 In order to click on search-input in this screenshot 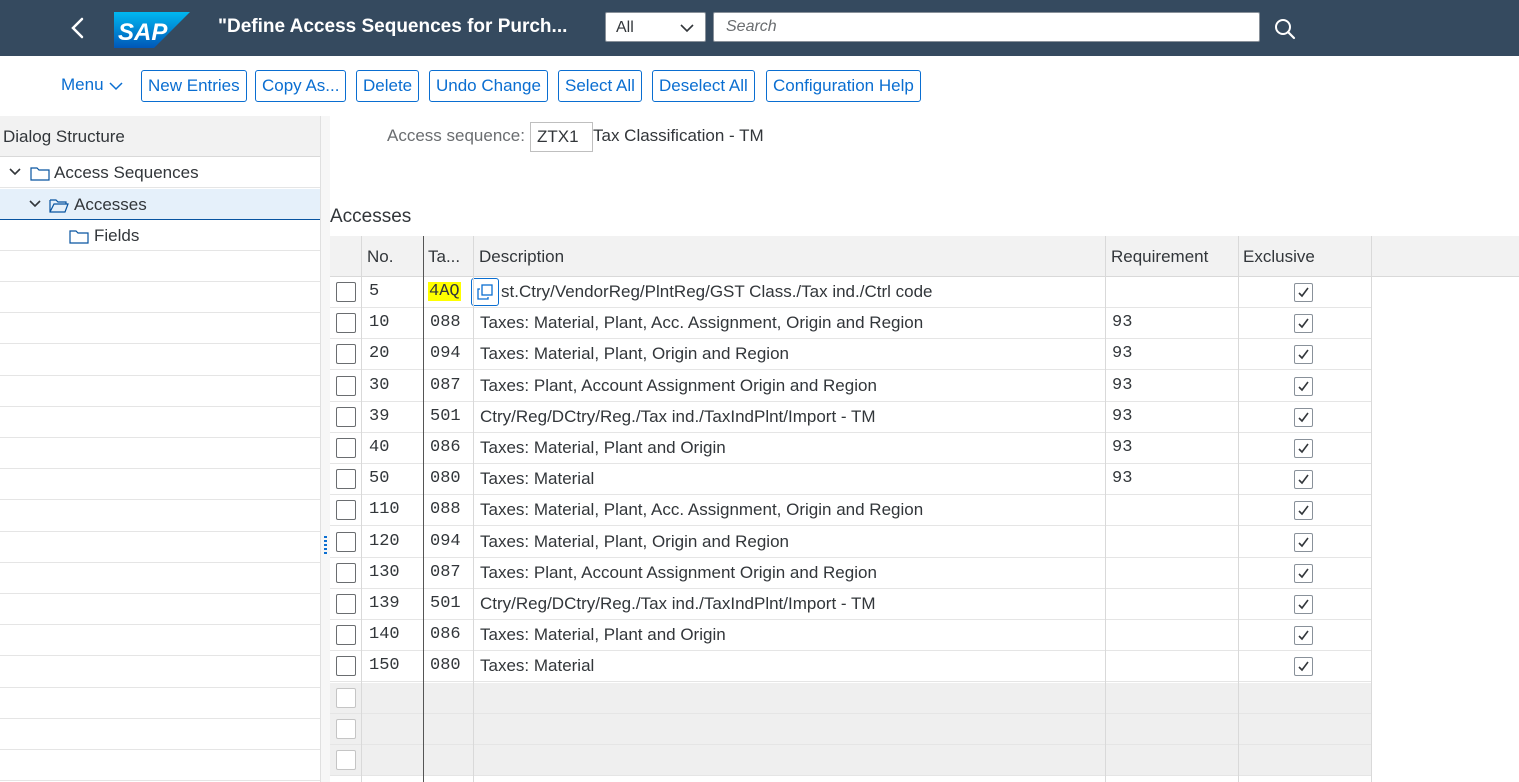, I will do `click(986, 27)`.